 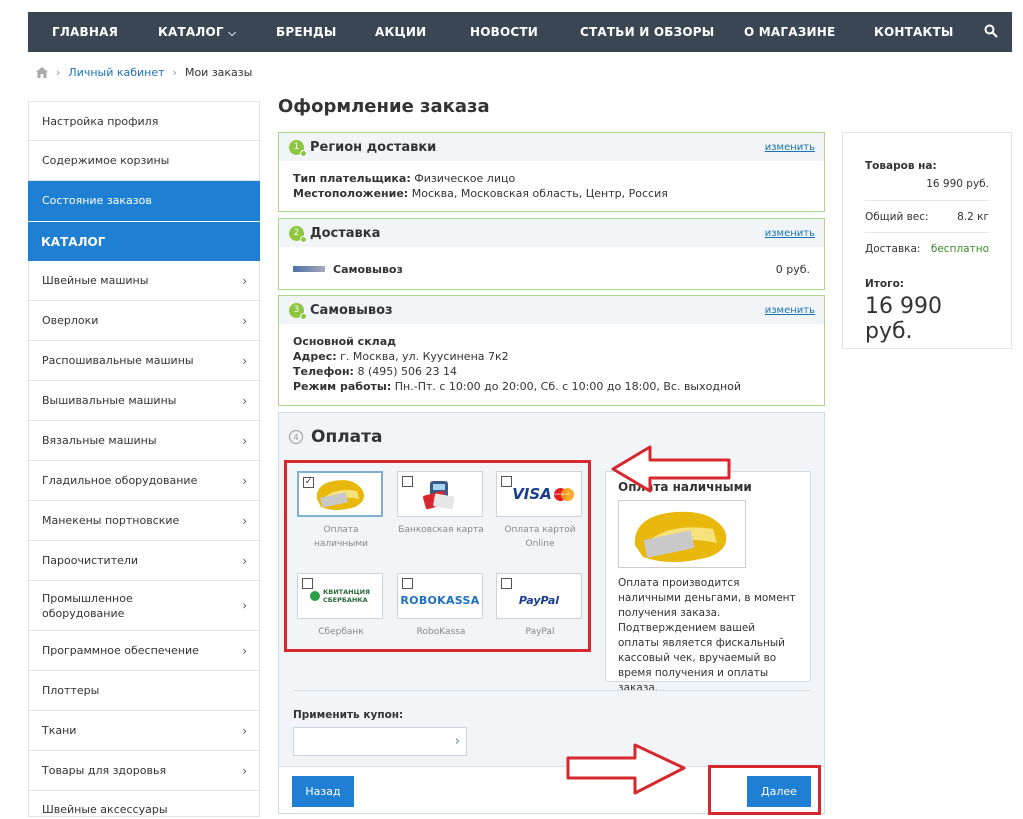 I want to click on payment-method-cash: ✓ Оплата наличными, so click(x=341, y=511).